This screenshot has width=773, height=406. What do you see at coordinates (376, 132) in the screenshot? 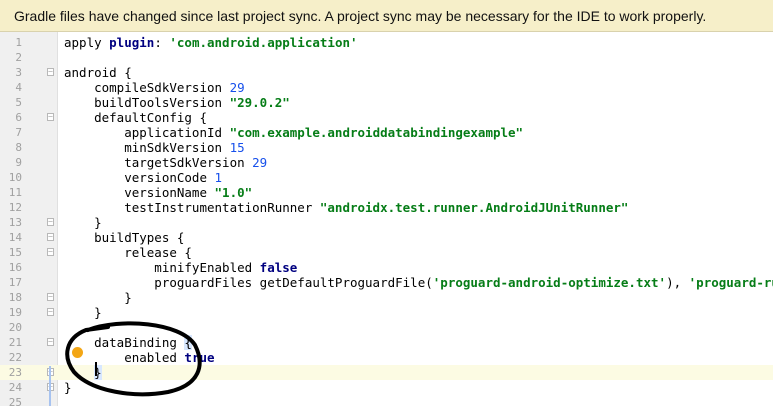
I see `code-token: "com.example.androiddatabindingexample"` at bounding box center [376, 132].